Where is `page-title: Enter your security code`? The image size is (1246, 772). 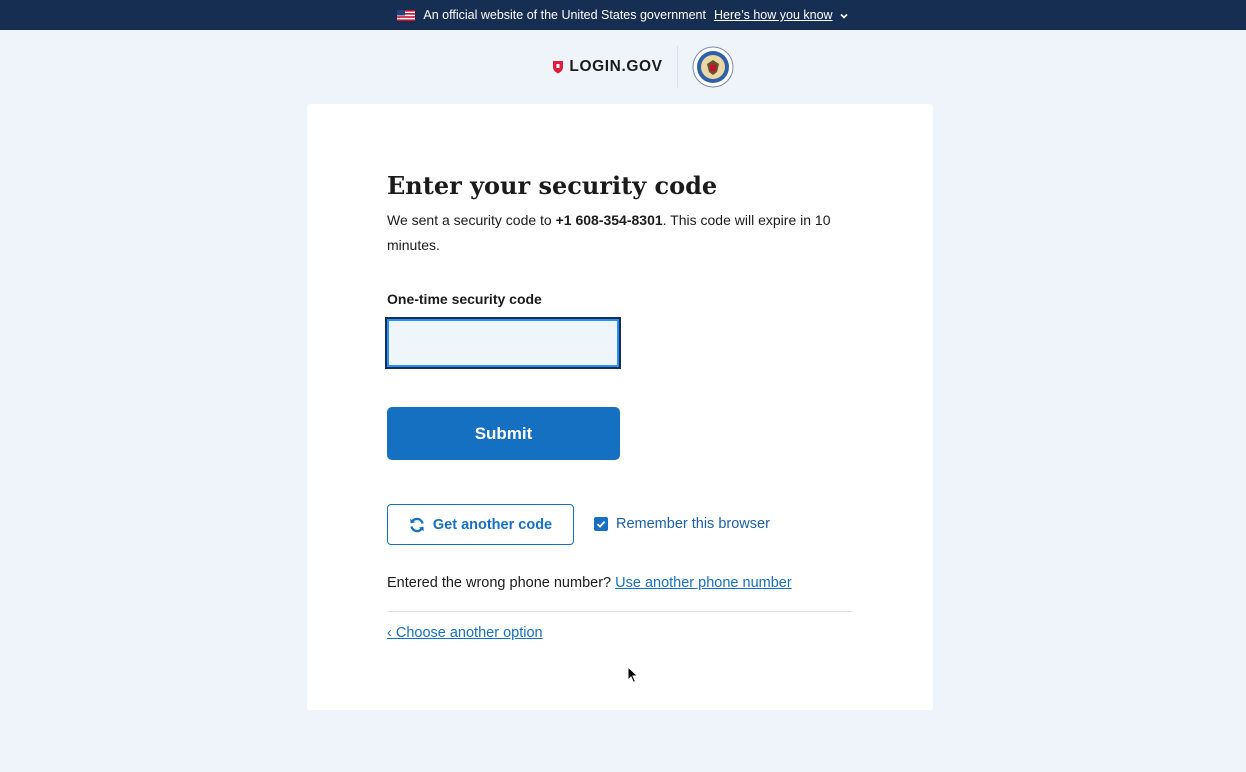
page-title: Enter your security code is located at coordinates (552, 185).